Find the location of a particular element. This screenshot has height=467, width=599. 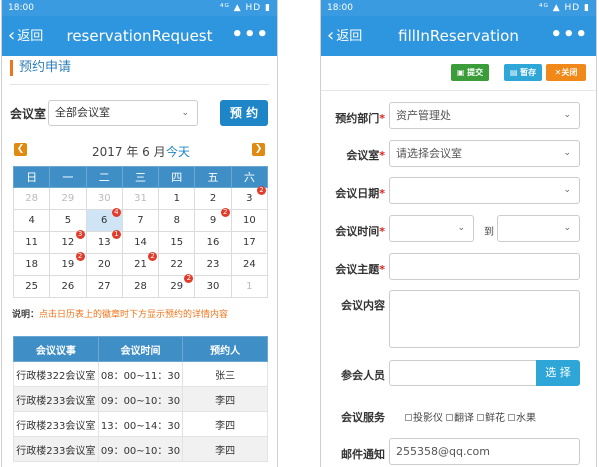

room-select: 全部会议室 ⌄ is located at coordinates (123, 113).